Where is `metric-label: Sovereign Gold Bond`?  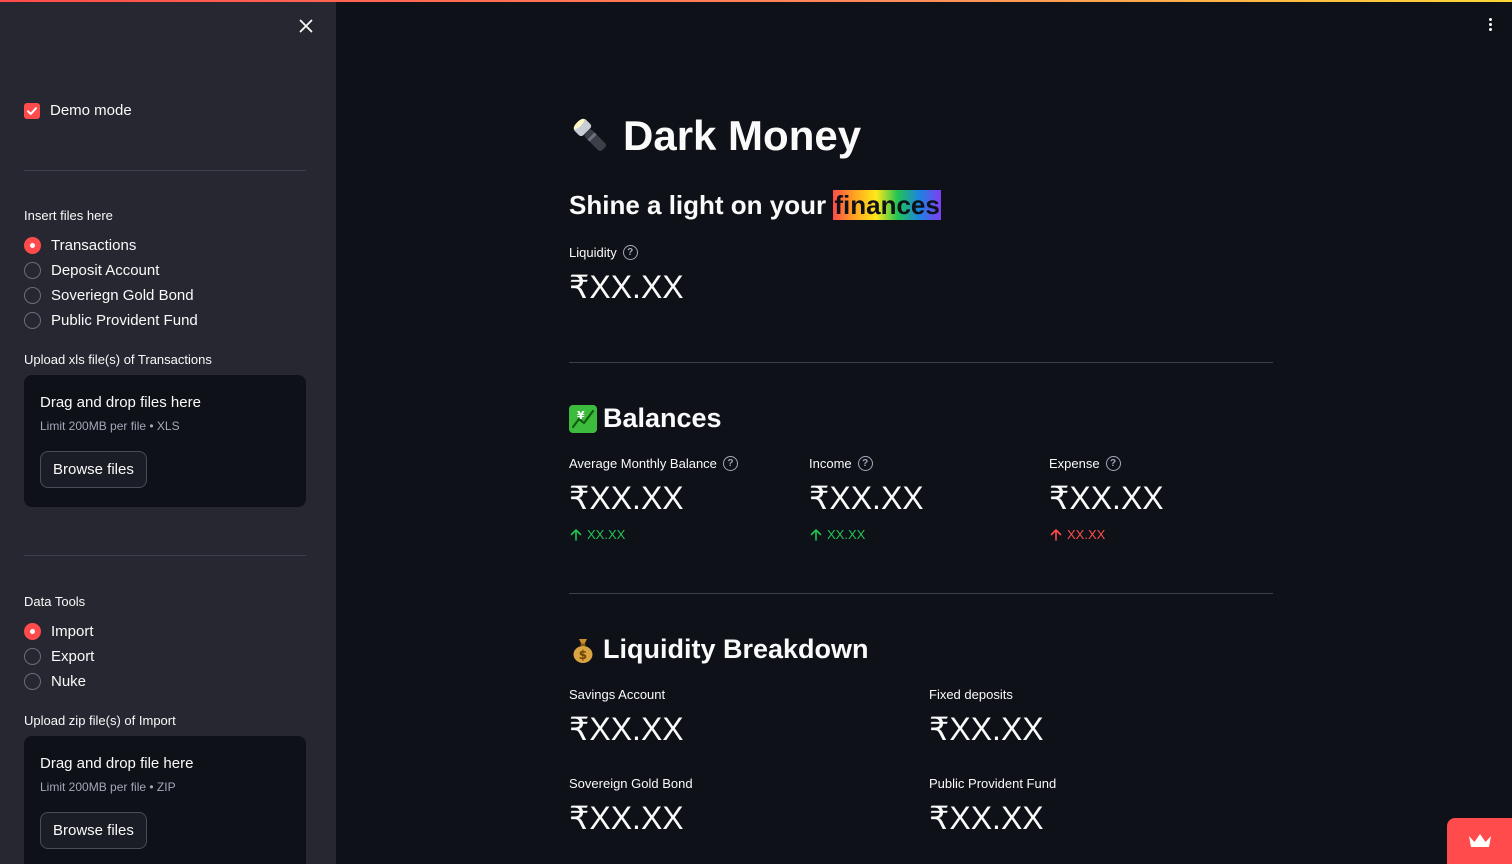
metric-label: Sovereign Gold Bond is located at coordinates (631, 783).